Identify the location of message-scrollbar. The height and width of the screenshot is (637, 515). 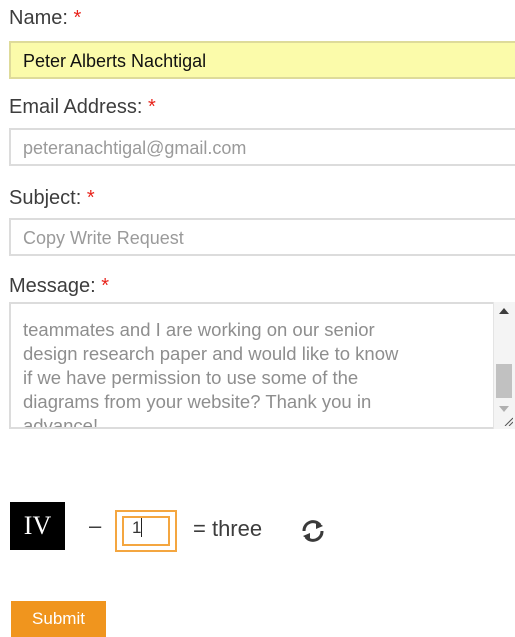
(504, 365).